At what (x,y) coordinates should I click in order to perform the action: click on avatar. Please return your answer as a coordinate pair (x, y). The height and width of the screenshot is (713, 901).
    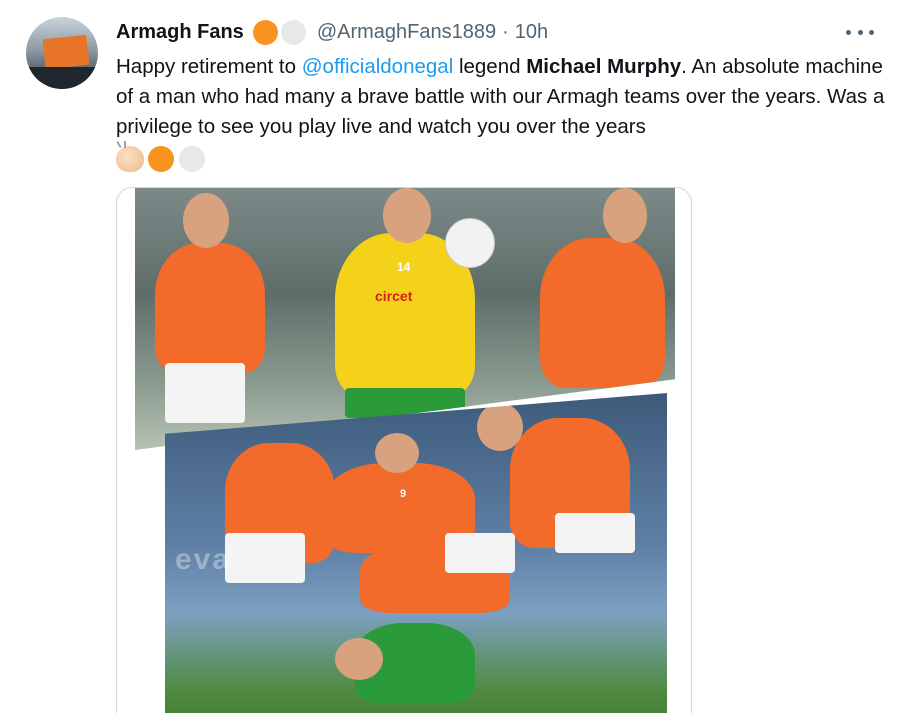
    Looking at the image, I should click on (62, 53).